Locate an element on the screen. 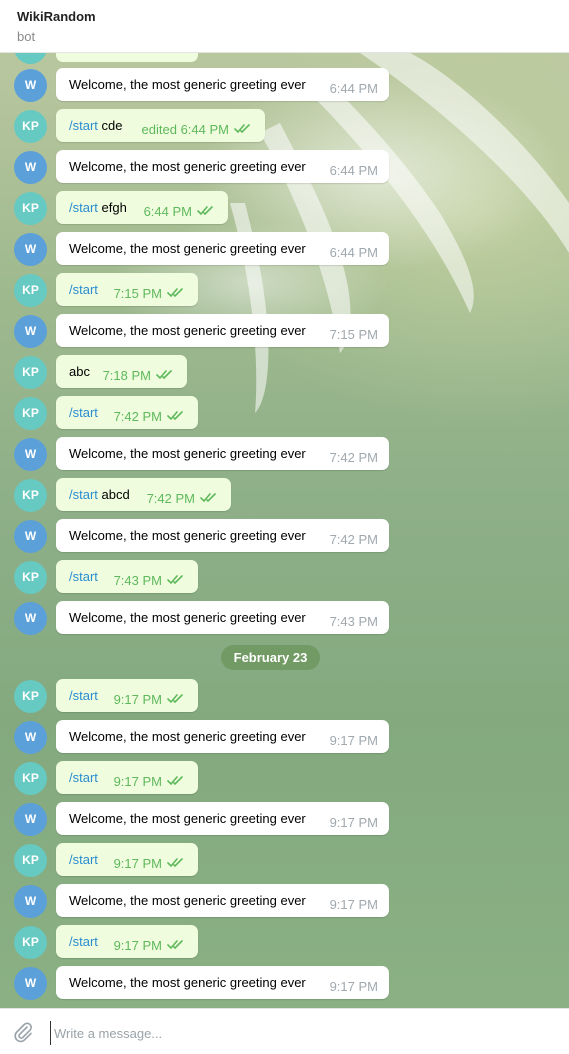  chat-subtitle: bot is located at coordinates (26, 36).